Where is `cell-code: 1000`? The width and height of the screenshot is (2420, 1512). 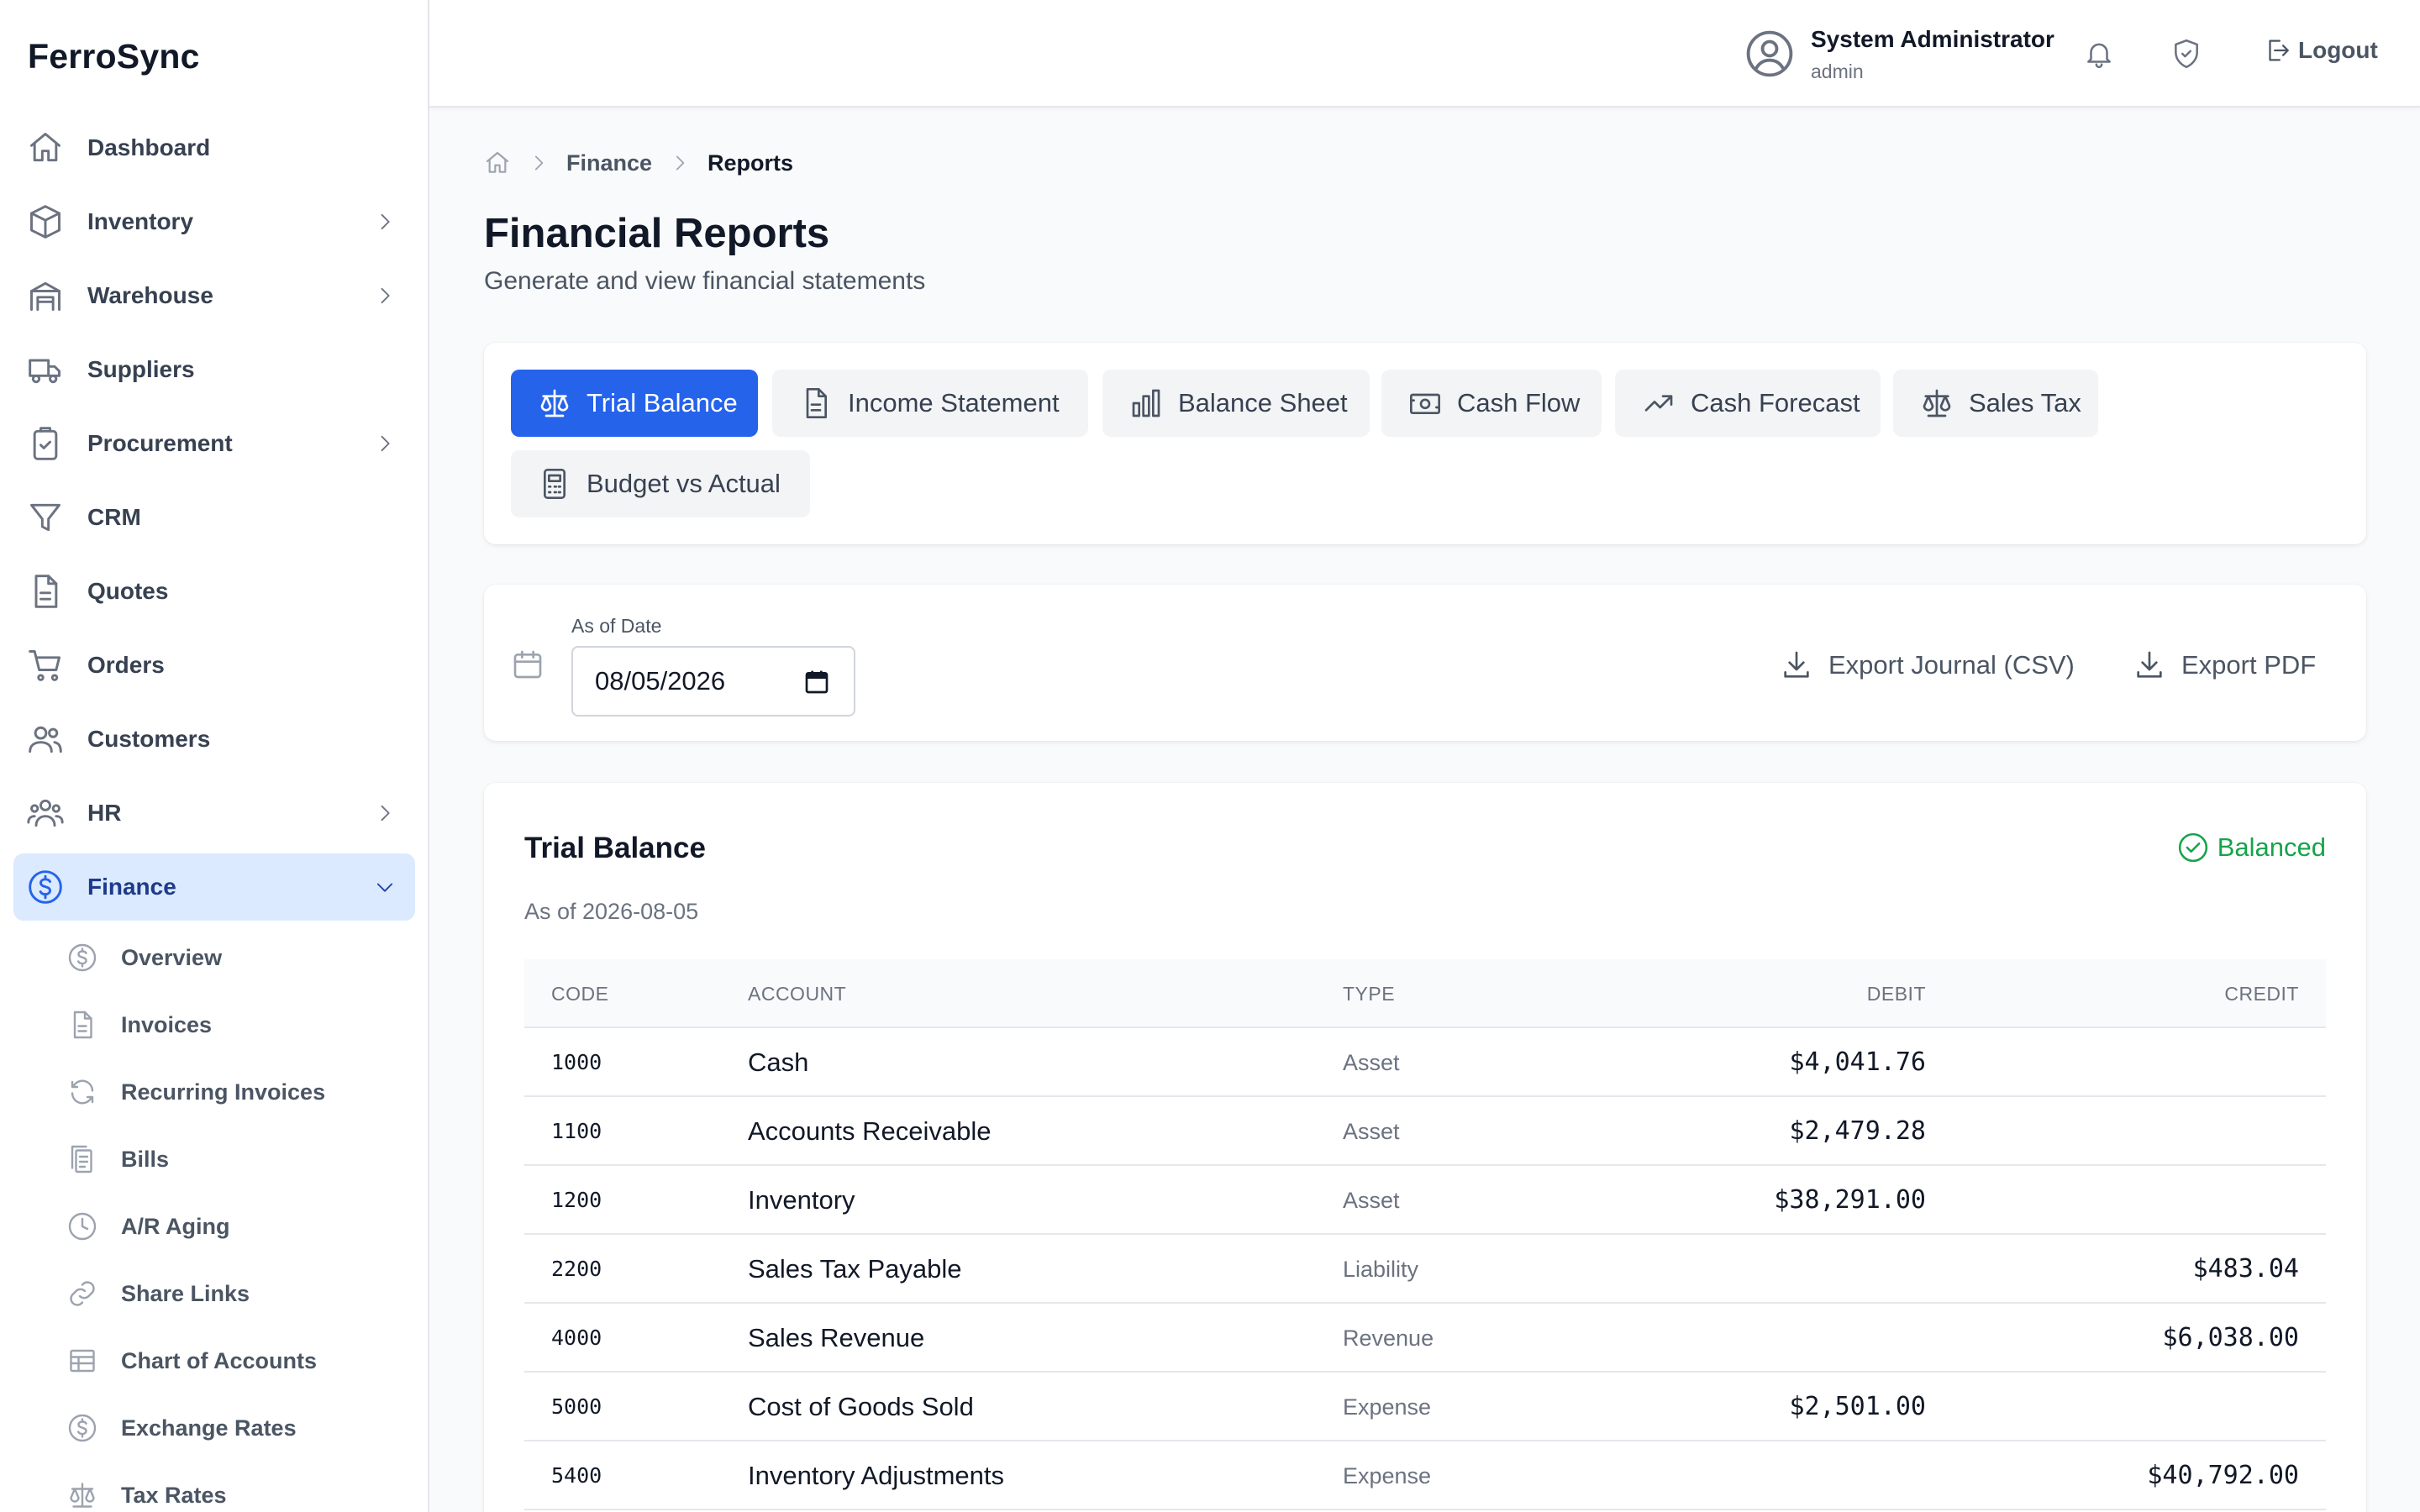
cell-code: 1000 is located at coordinates (576, 1062).